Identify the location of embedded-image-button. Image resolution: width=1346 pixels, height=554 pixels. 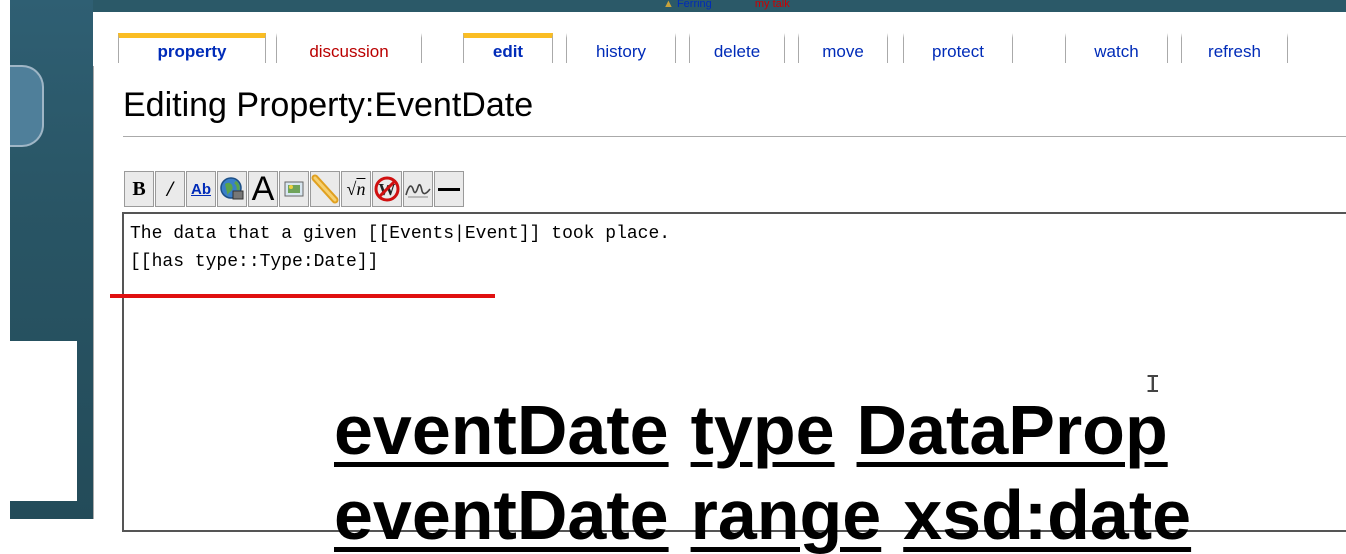
(294, 189).